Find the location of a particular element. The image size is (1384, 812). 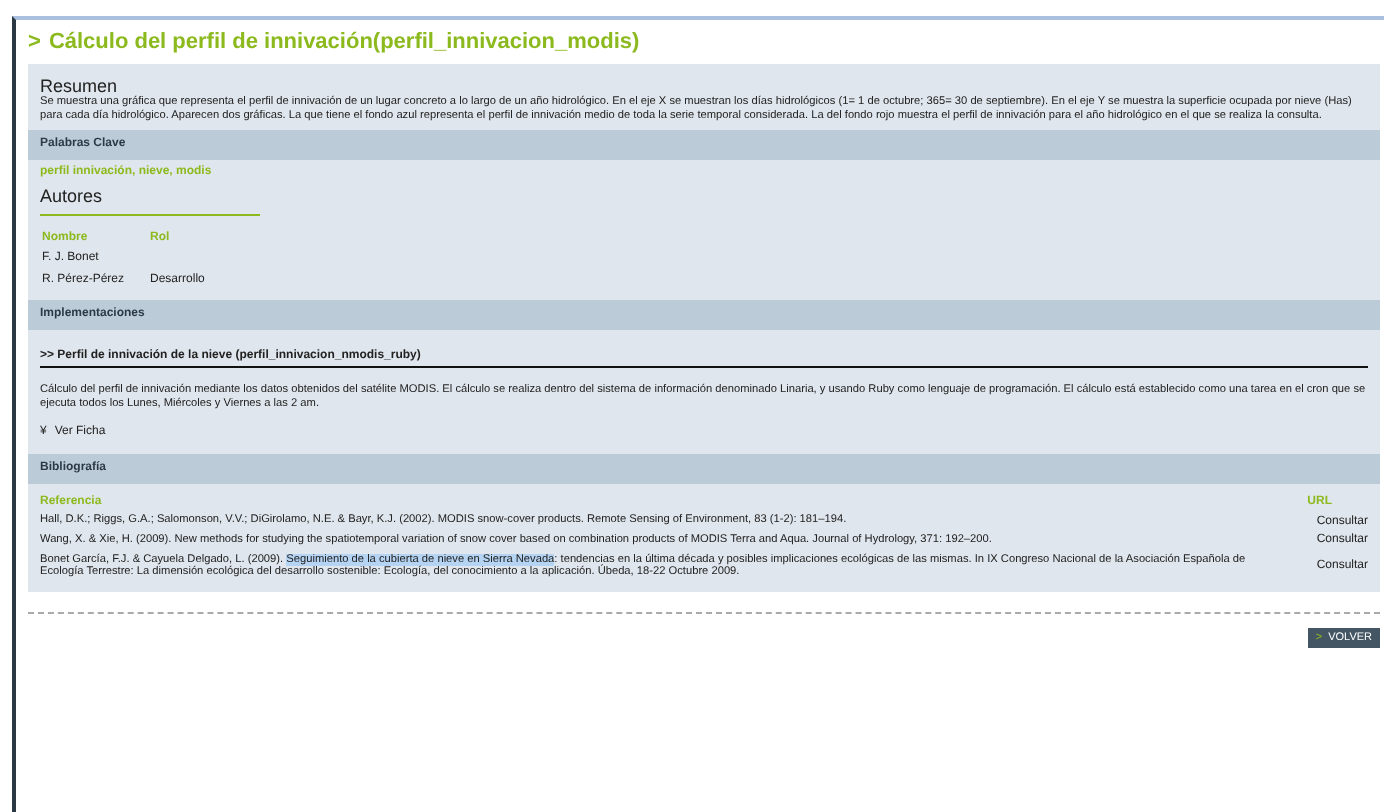

page-title: Cálculo del perfil de innivación(perfil_innivacion_modis) is located at coordinates (344, 42).